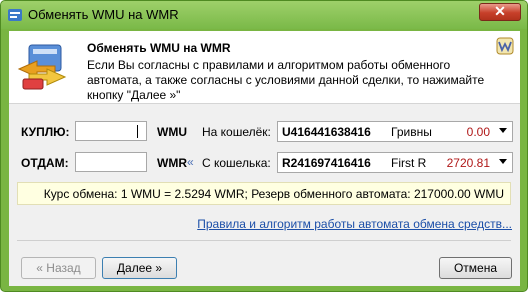 Image resolution: width=528 pixels, height=292 pixels. What do you see at coordinates (172, 163) in the screenshot?
I see `give-currency: WMR` at bounding box center [172, 163].